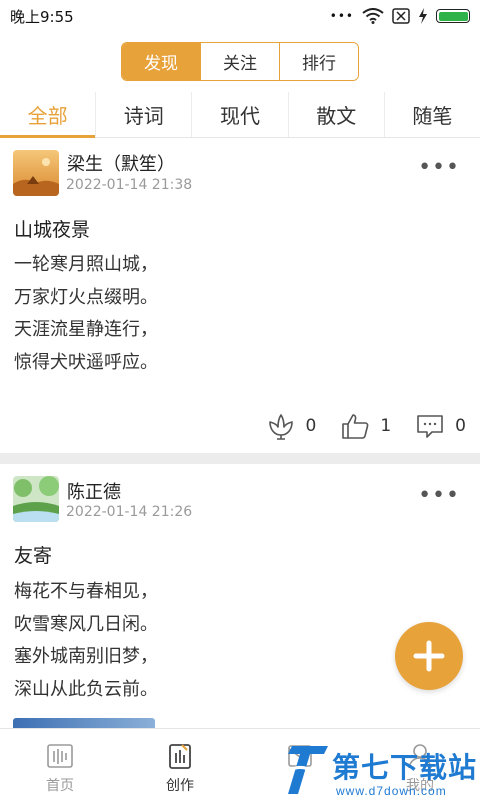  I want to click on create-post-button, so click(429, 656).